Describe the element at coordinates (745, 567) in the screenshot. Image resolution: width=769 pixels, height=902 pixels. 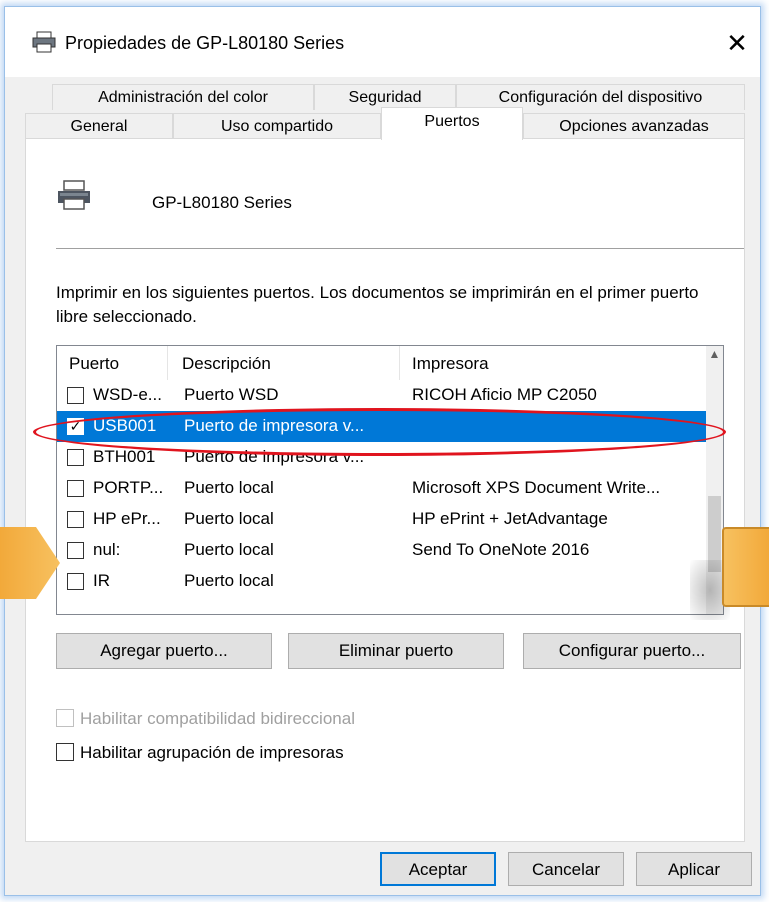
I see `annotation-arrow-right` at that location.